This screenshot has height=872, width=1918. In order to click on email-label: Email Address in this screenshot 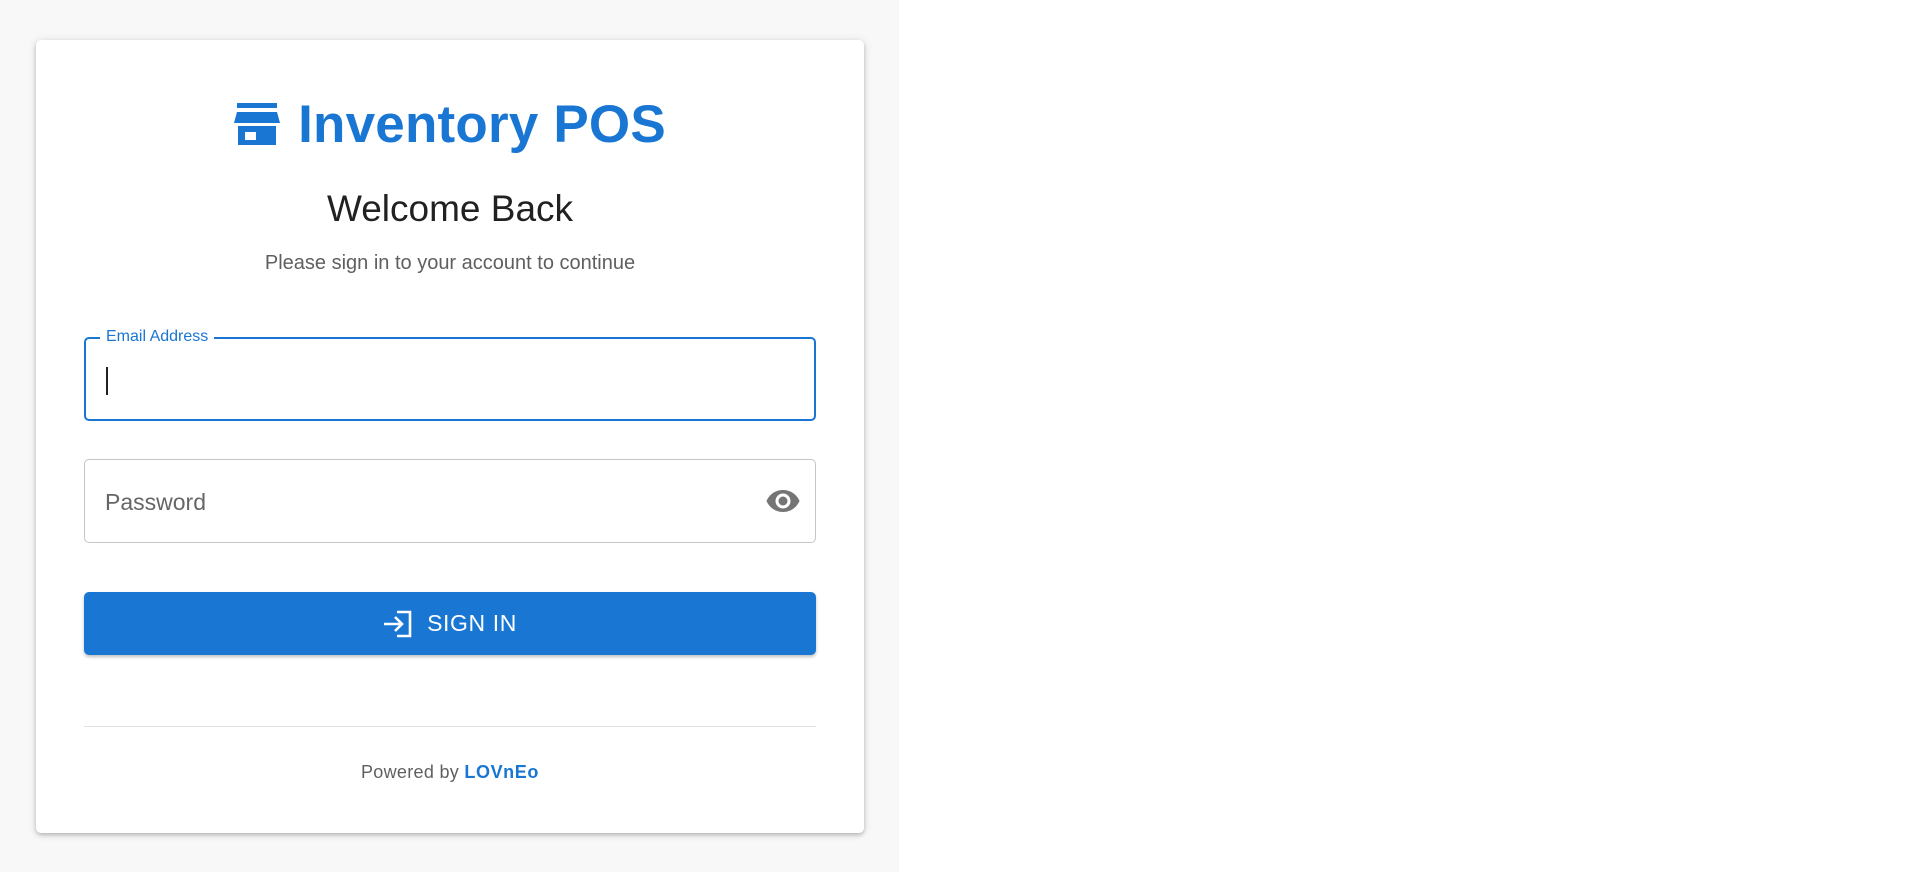, I will do `click(157, 337)`.